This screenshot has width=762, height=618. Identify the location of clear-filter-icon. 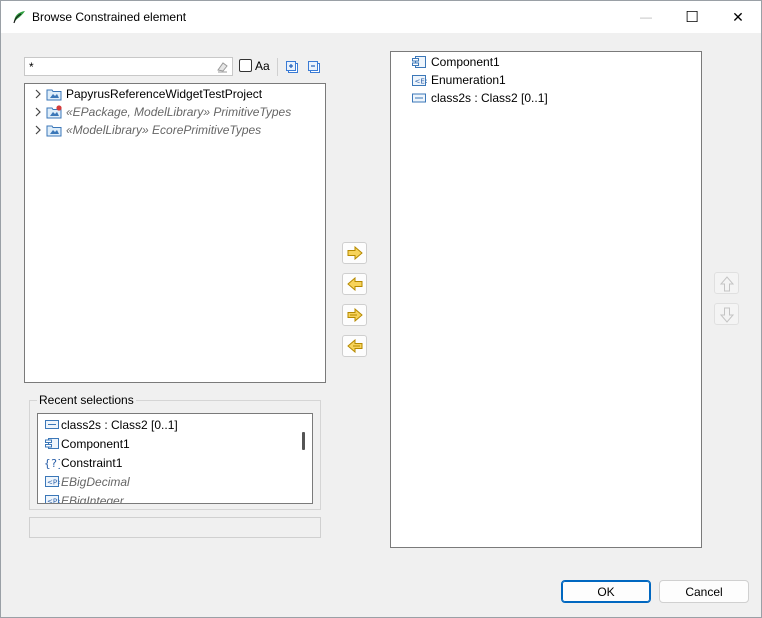
(222, 66).